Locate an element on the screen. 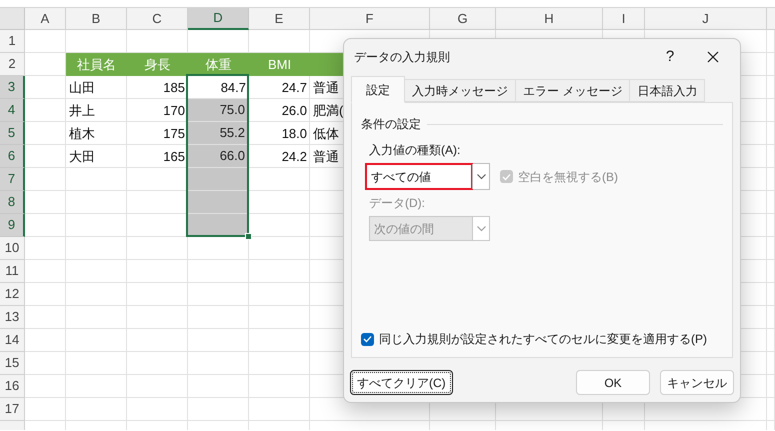 Image resolution: width=775 pixels, height=431 pixels. row-header: 6 is located at coordinates (12, 156).